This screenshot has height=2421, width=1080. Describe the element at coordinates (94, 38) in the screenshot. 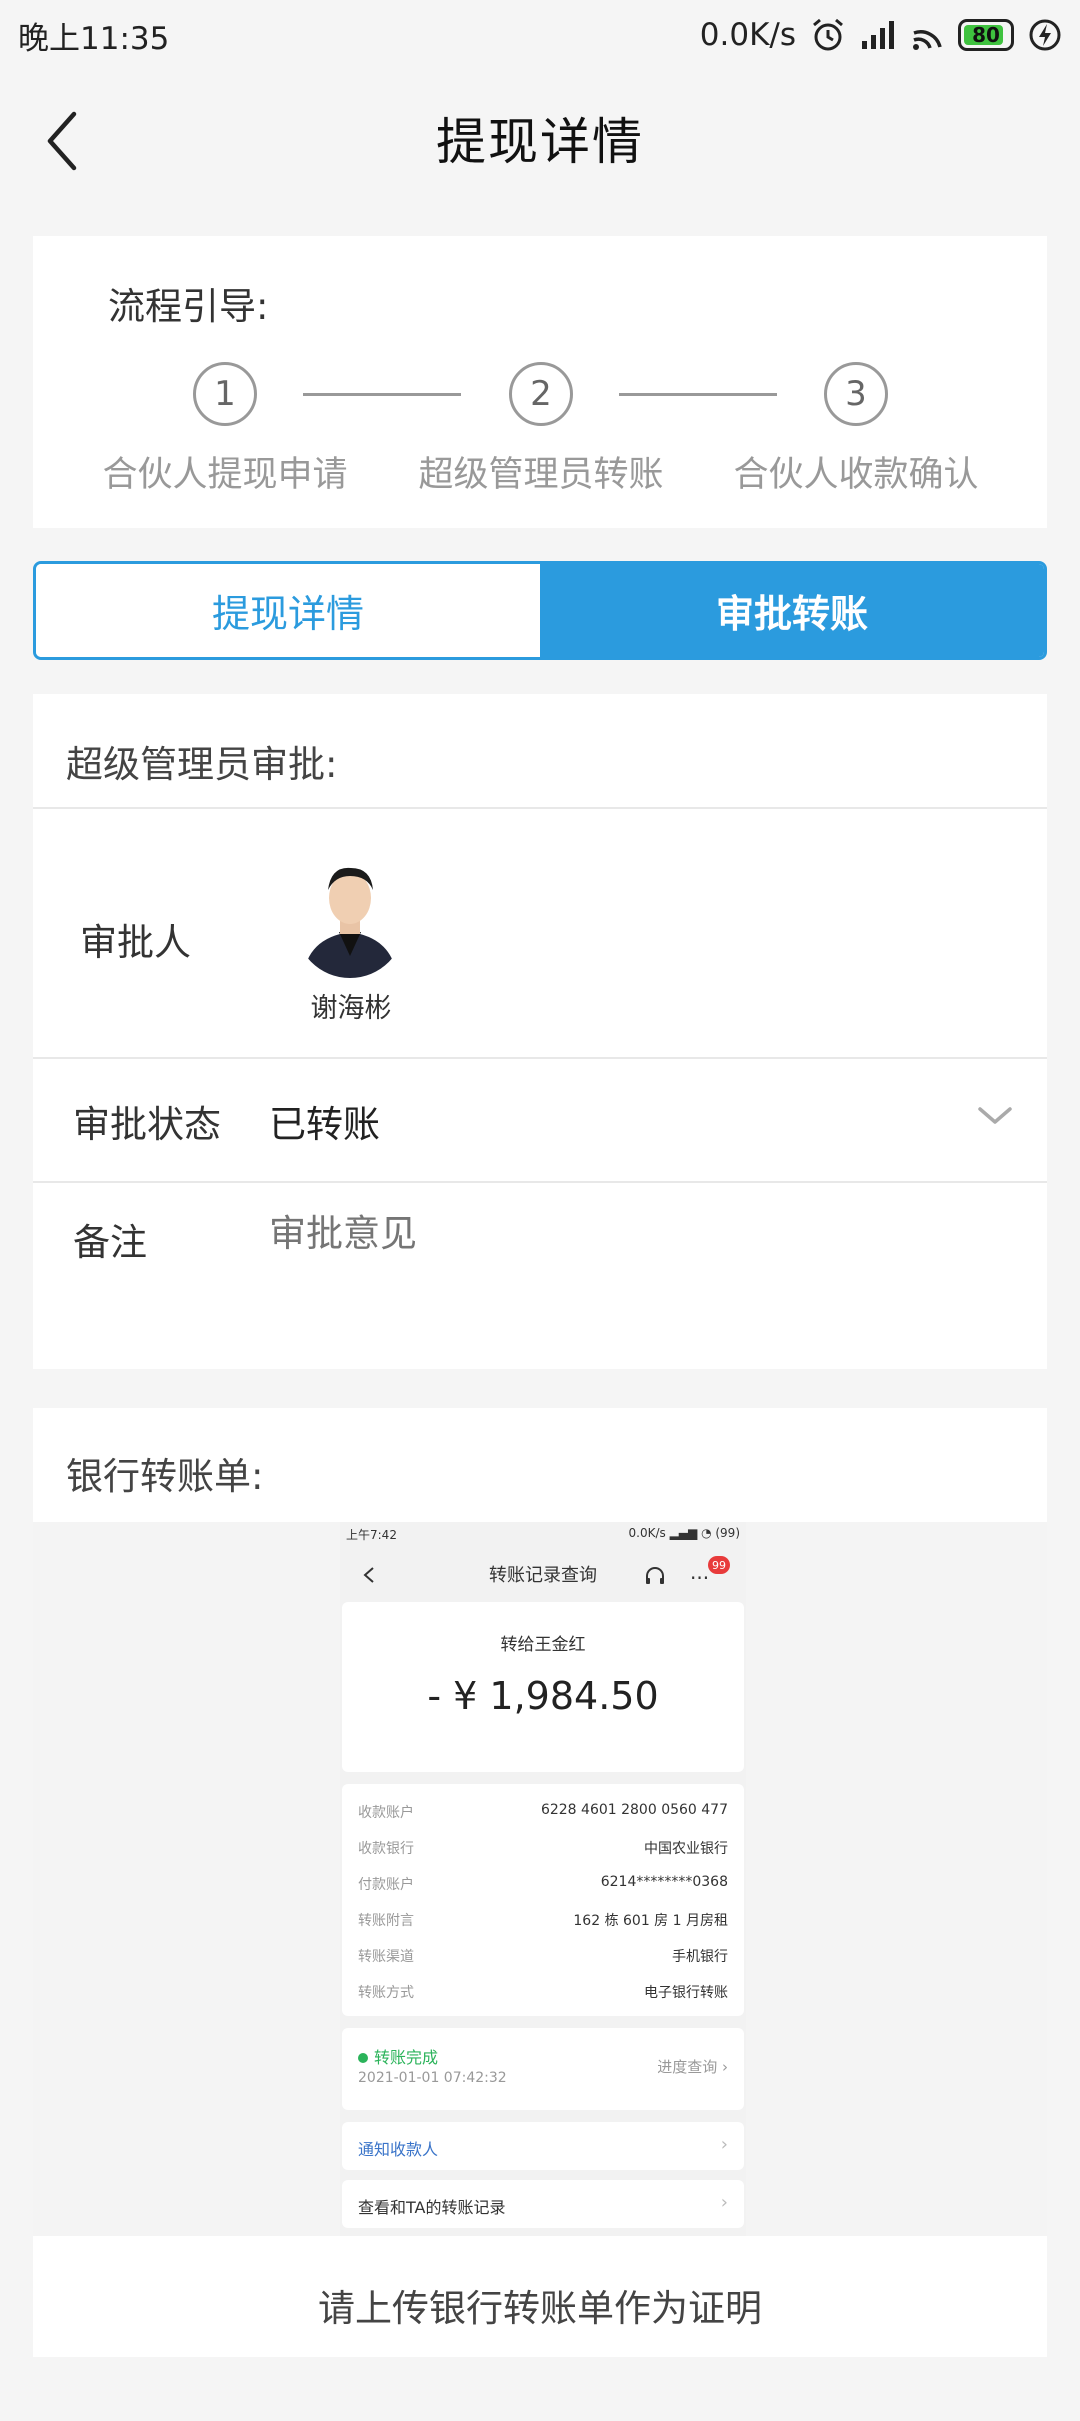

I see `status-time: 晚上11:35` at that location.